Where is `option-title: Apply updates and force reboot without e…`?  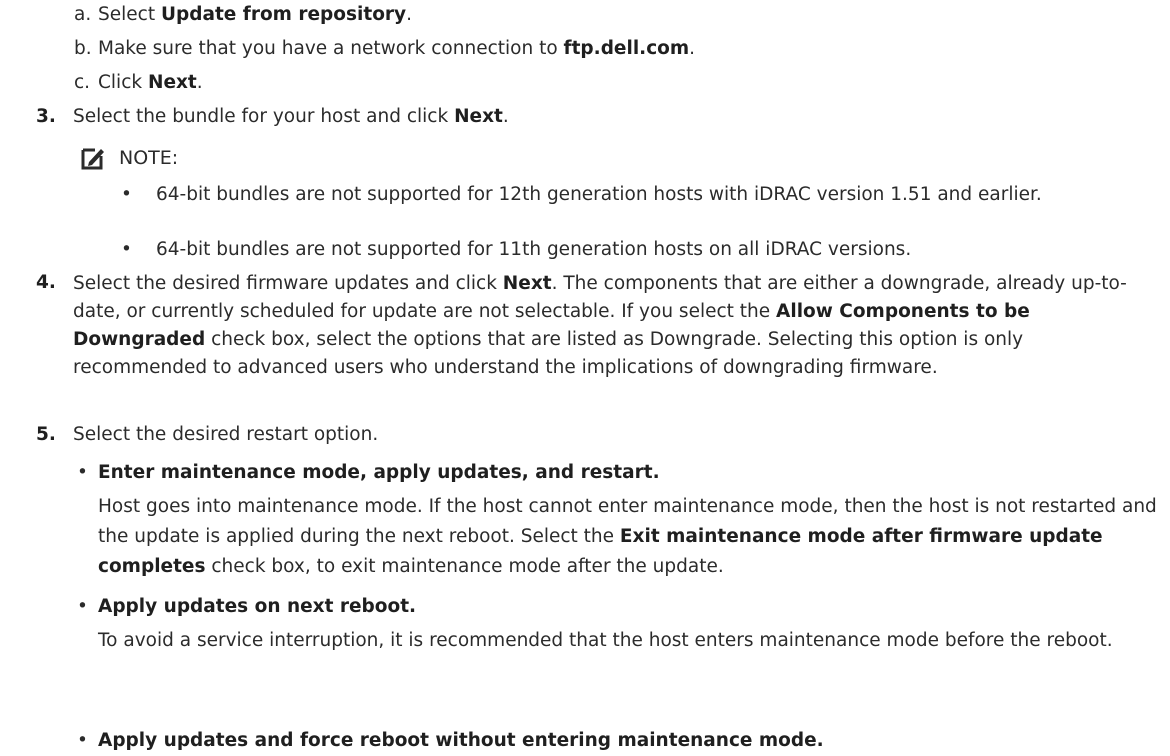 option-title: Apply updates and force reboot without e… is located at coordinates (461, 740).